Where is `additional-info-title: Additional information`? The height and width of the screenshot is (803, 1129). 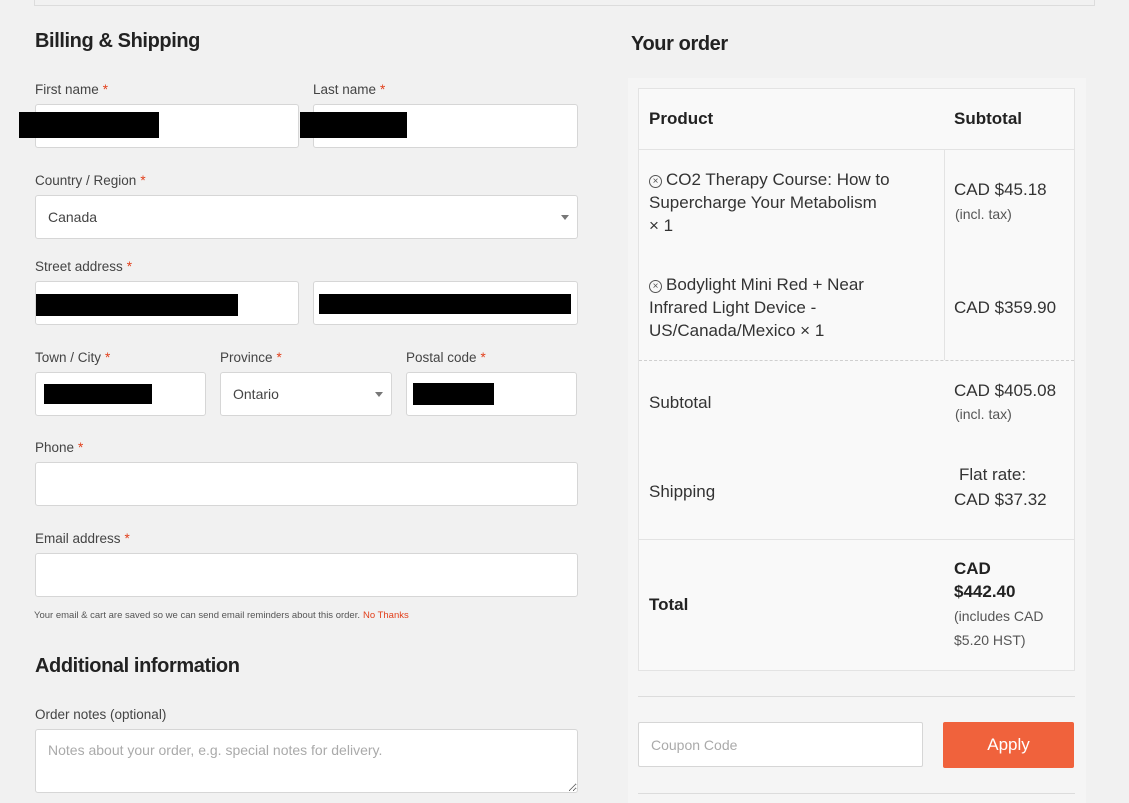 additional-info-title: Additional information is located at coordinates (137, 666).